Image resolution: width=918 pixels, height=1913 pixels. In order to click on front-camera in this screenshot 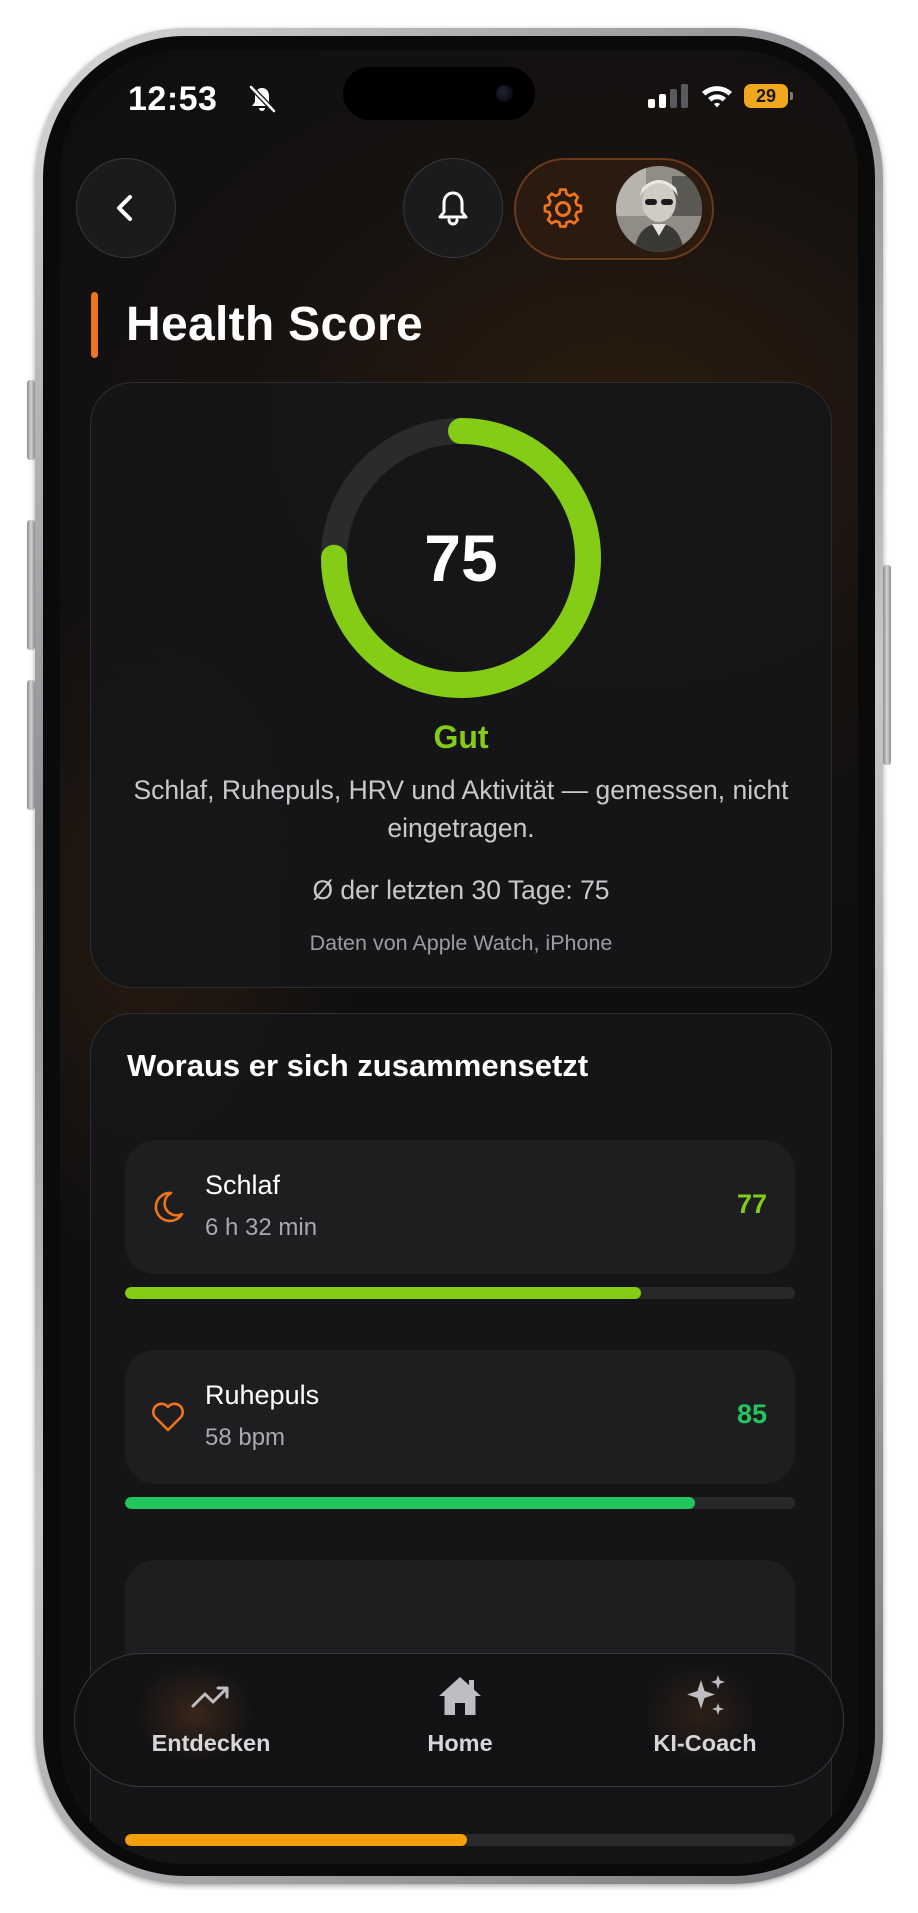, I will do `click(504, 93)`.